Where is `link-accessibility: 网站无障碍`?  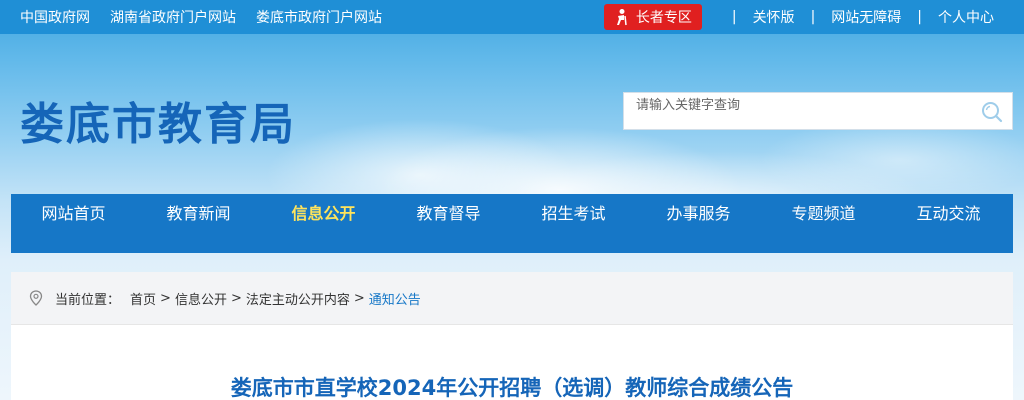
link-accessibility: 网站无障碍 is located at coordinates (866, 17).